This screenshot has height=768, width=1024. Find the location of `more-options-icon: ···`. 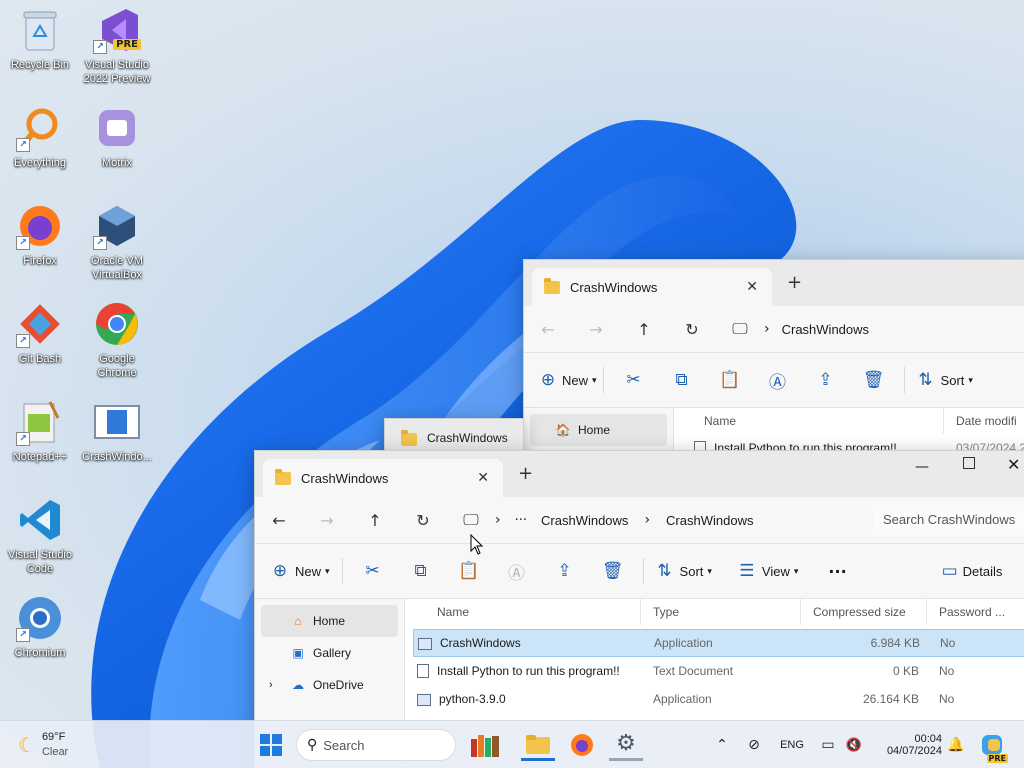

more-options-icon: ··· is located at coordinates (837, 571).